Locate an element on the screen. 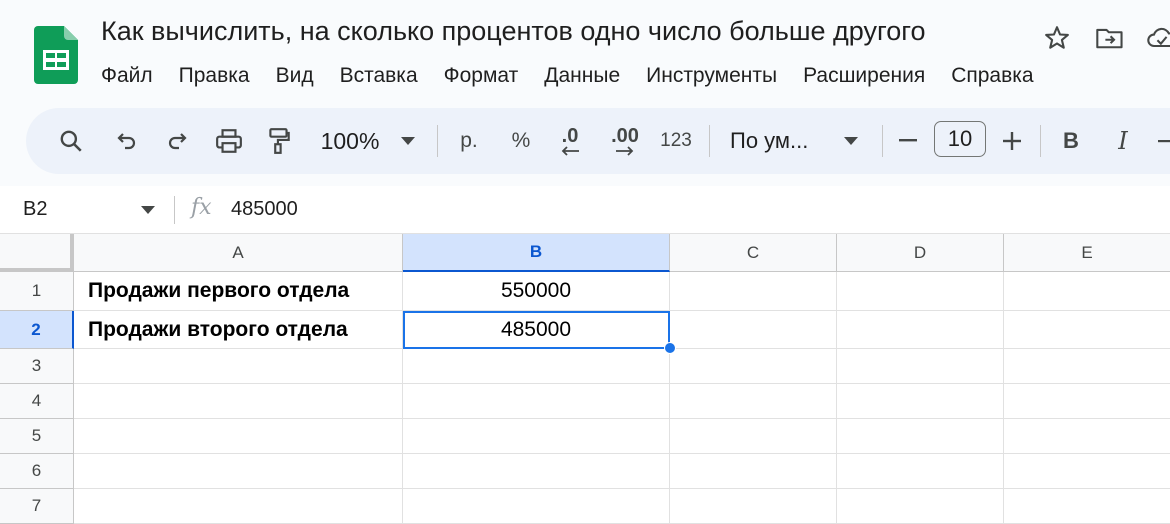  decrease-decimals-button: .0 is located at coordinates (570, 141).